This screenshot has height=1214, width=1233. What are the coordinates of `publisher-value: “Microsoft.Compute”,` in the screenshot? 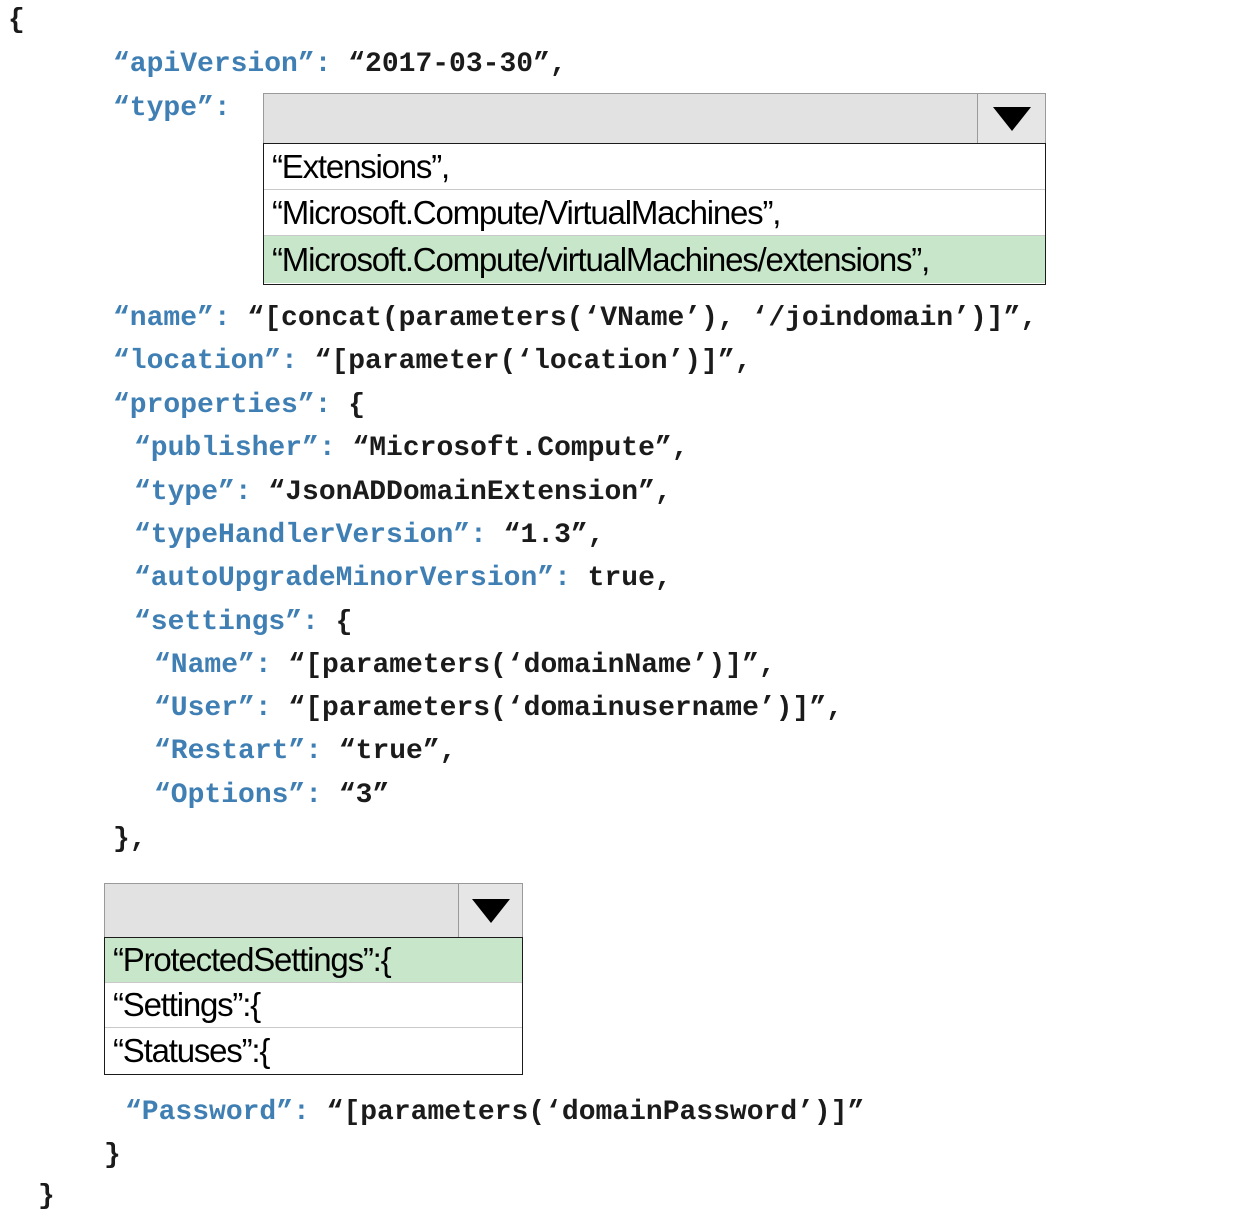 It's located at (512, 448).